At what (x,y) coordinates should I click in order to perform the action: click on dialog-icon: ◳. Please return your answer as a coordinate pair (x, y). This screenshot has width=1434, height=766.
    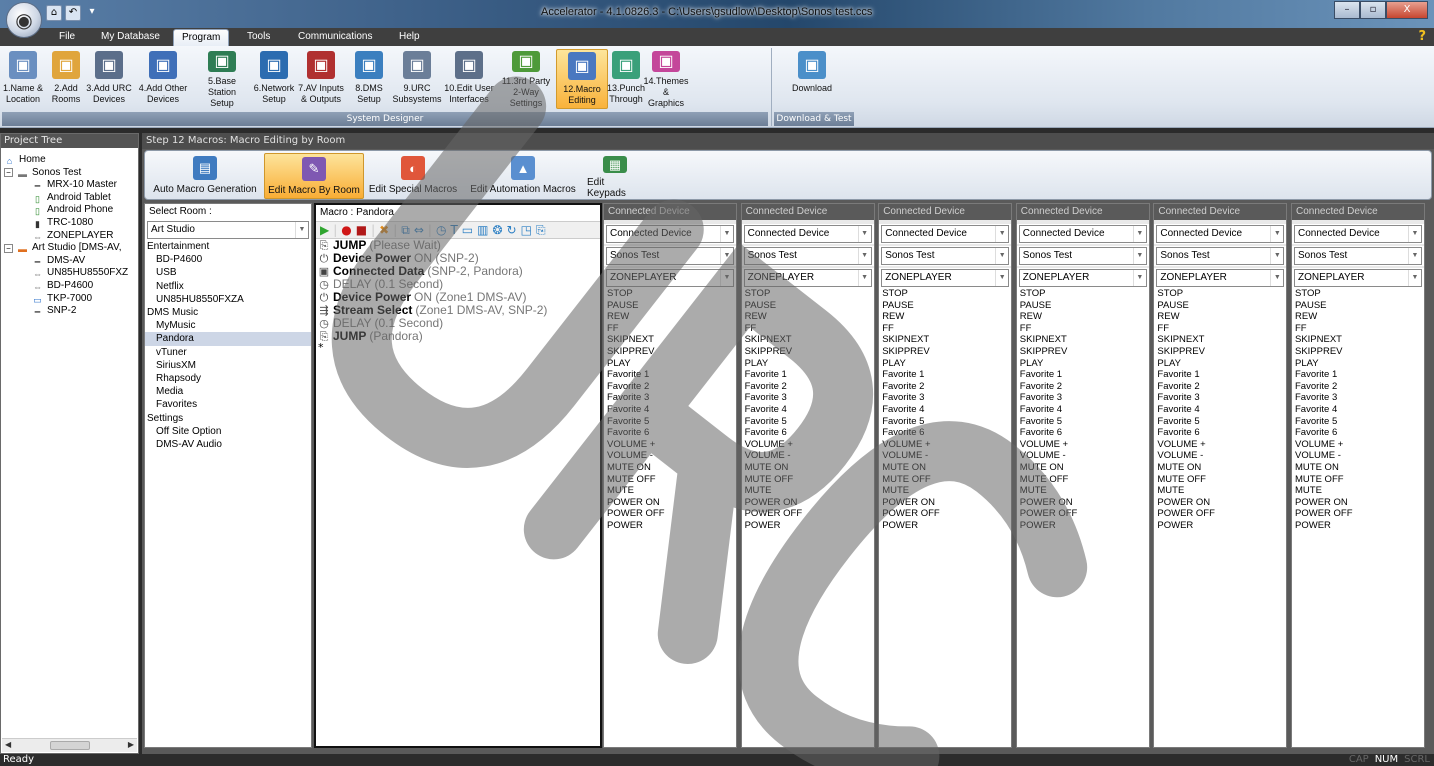
    Looking at the image, I should click on (526, 230).